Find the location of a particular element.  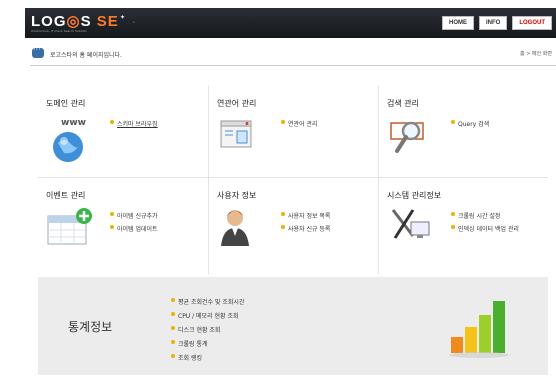

user-section: 사용자 정보 사용자 정보 목록 사용자 신규 등록 is located at coordinates (293, 226).